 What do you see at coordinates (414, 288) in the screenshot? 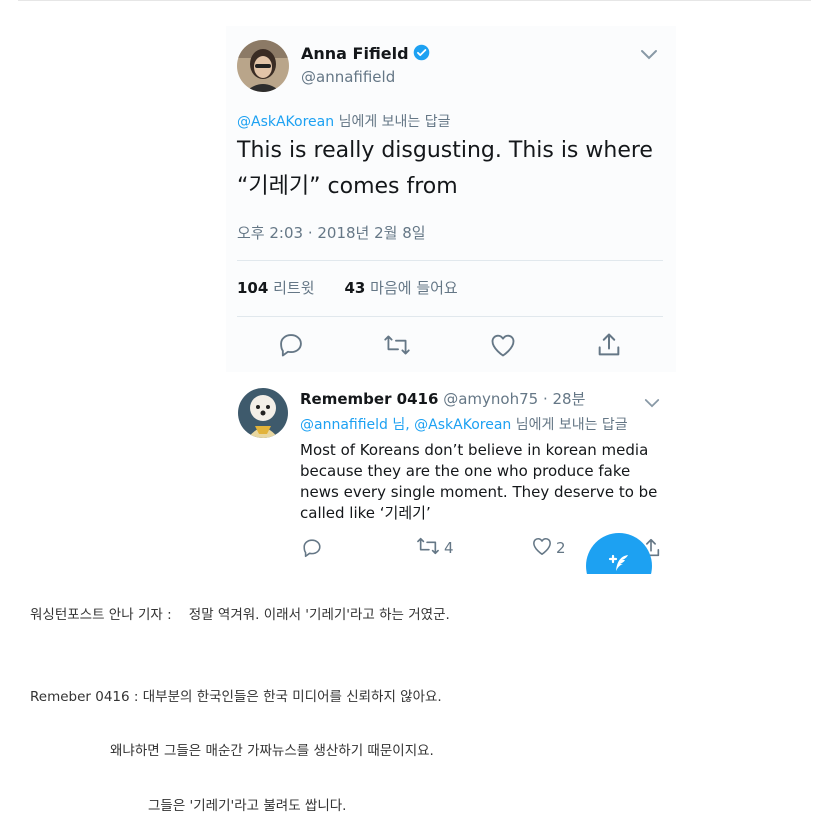
I see `like-label: 마음에 들어요` at bounding box center [414, 288].